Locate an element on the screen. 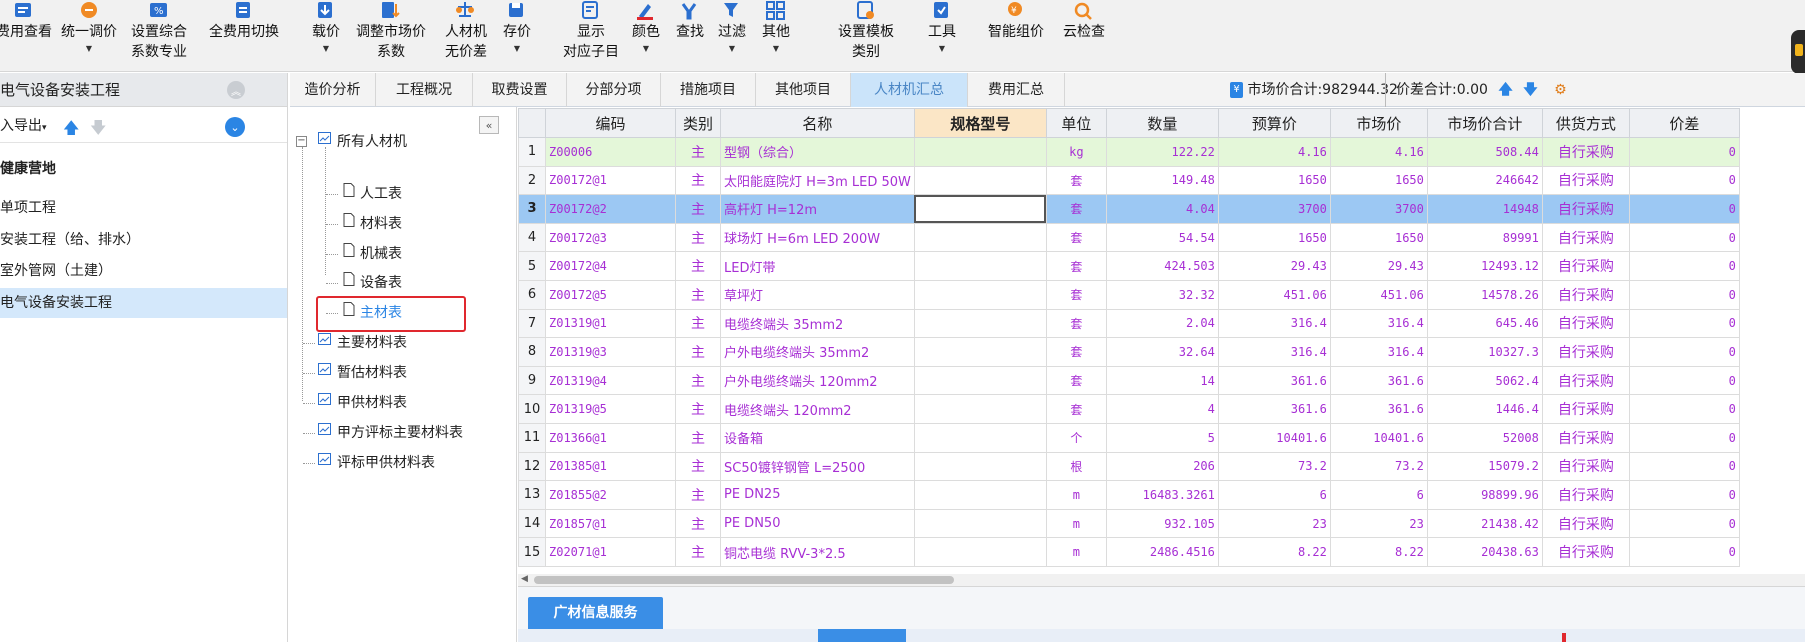 This screenshot has width=1805, height=642. cell-total: 246642 is located at coordinates (1484, 180).